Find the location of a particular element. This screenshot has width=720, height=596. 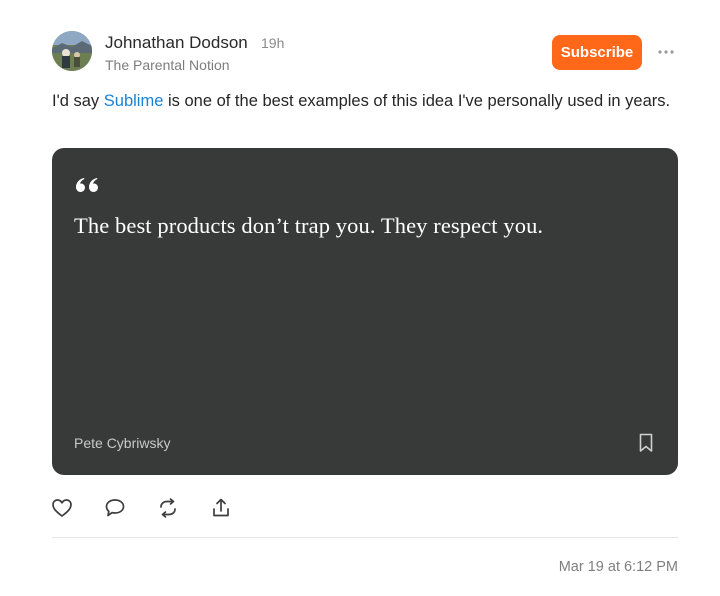

share-icon is located at coordinates (221, 508).